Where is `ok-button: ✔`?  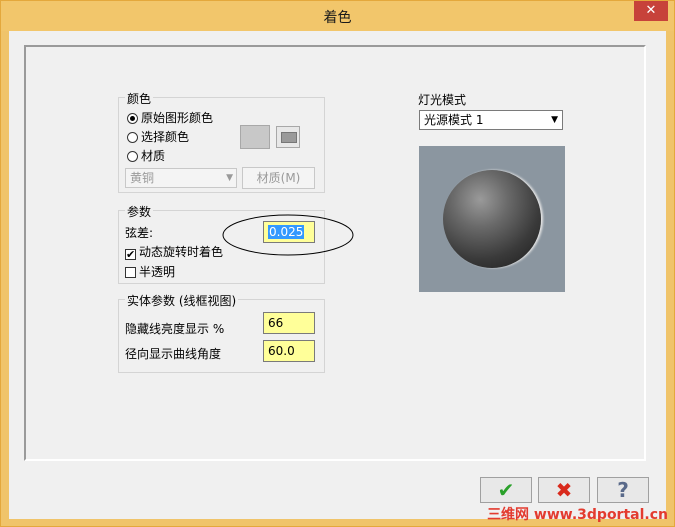 ok-button: ✔ is located at coordinates (506, 490).